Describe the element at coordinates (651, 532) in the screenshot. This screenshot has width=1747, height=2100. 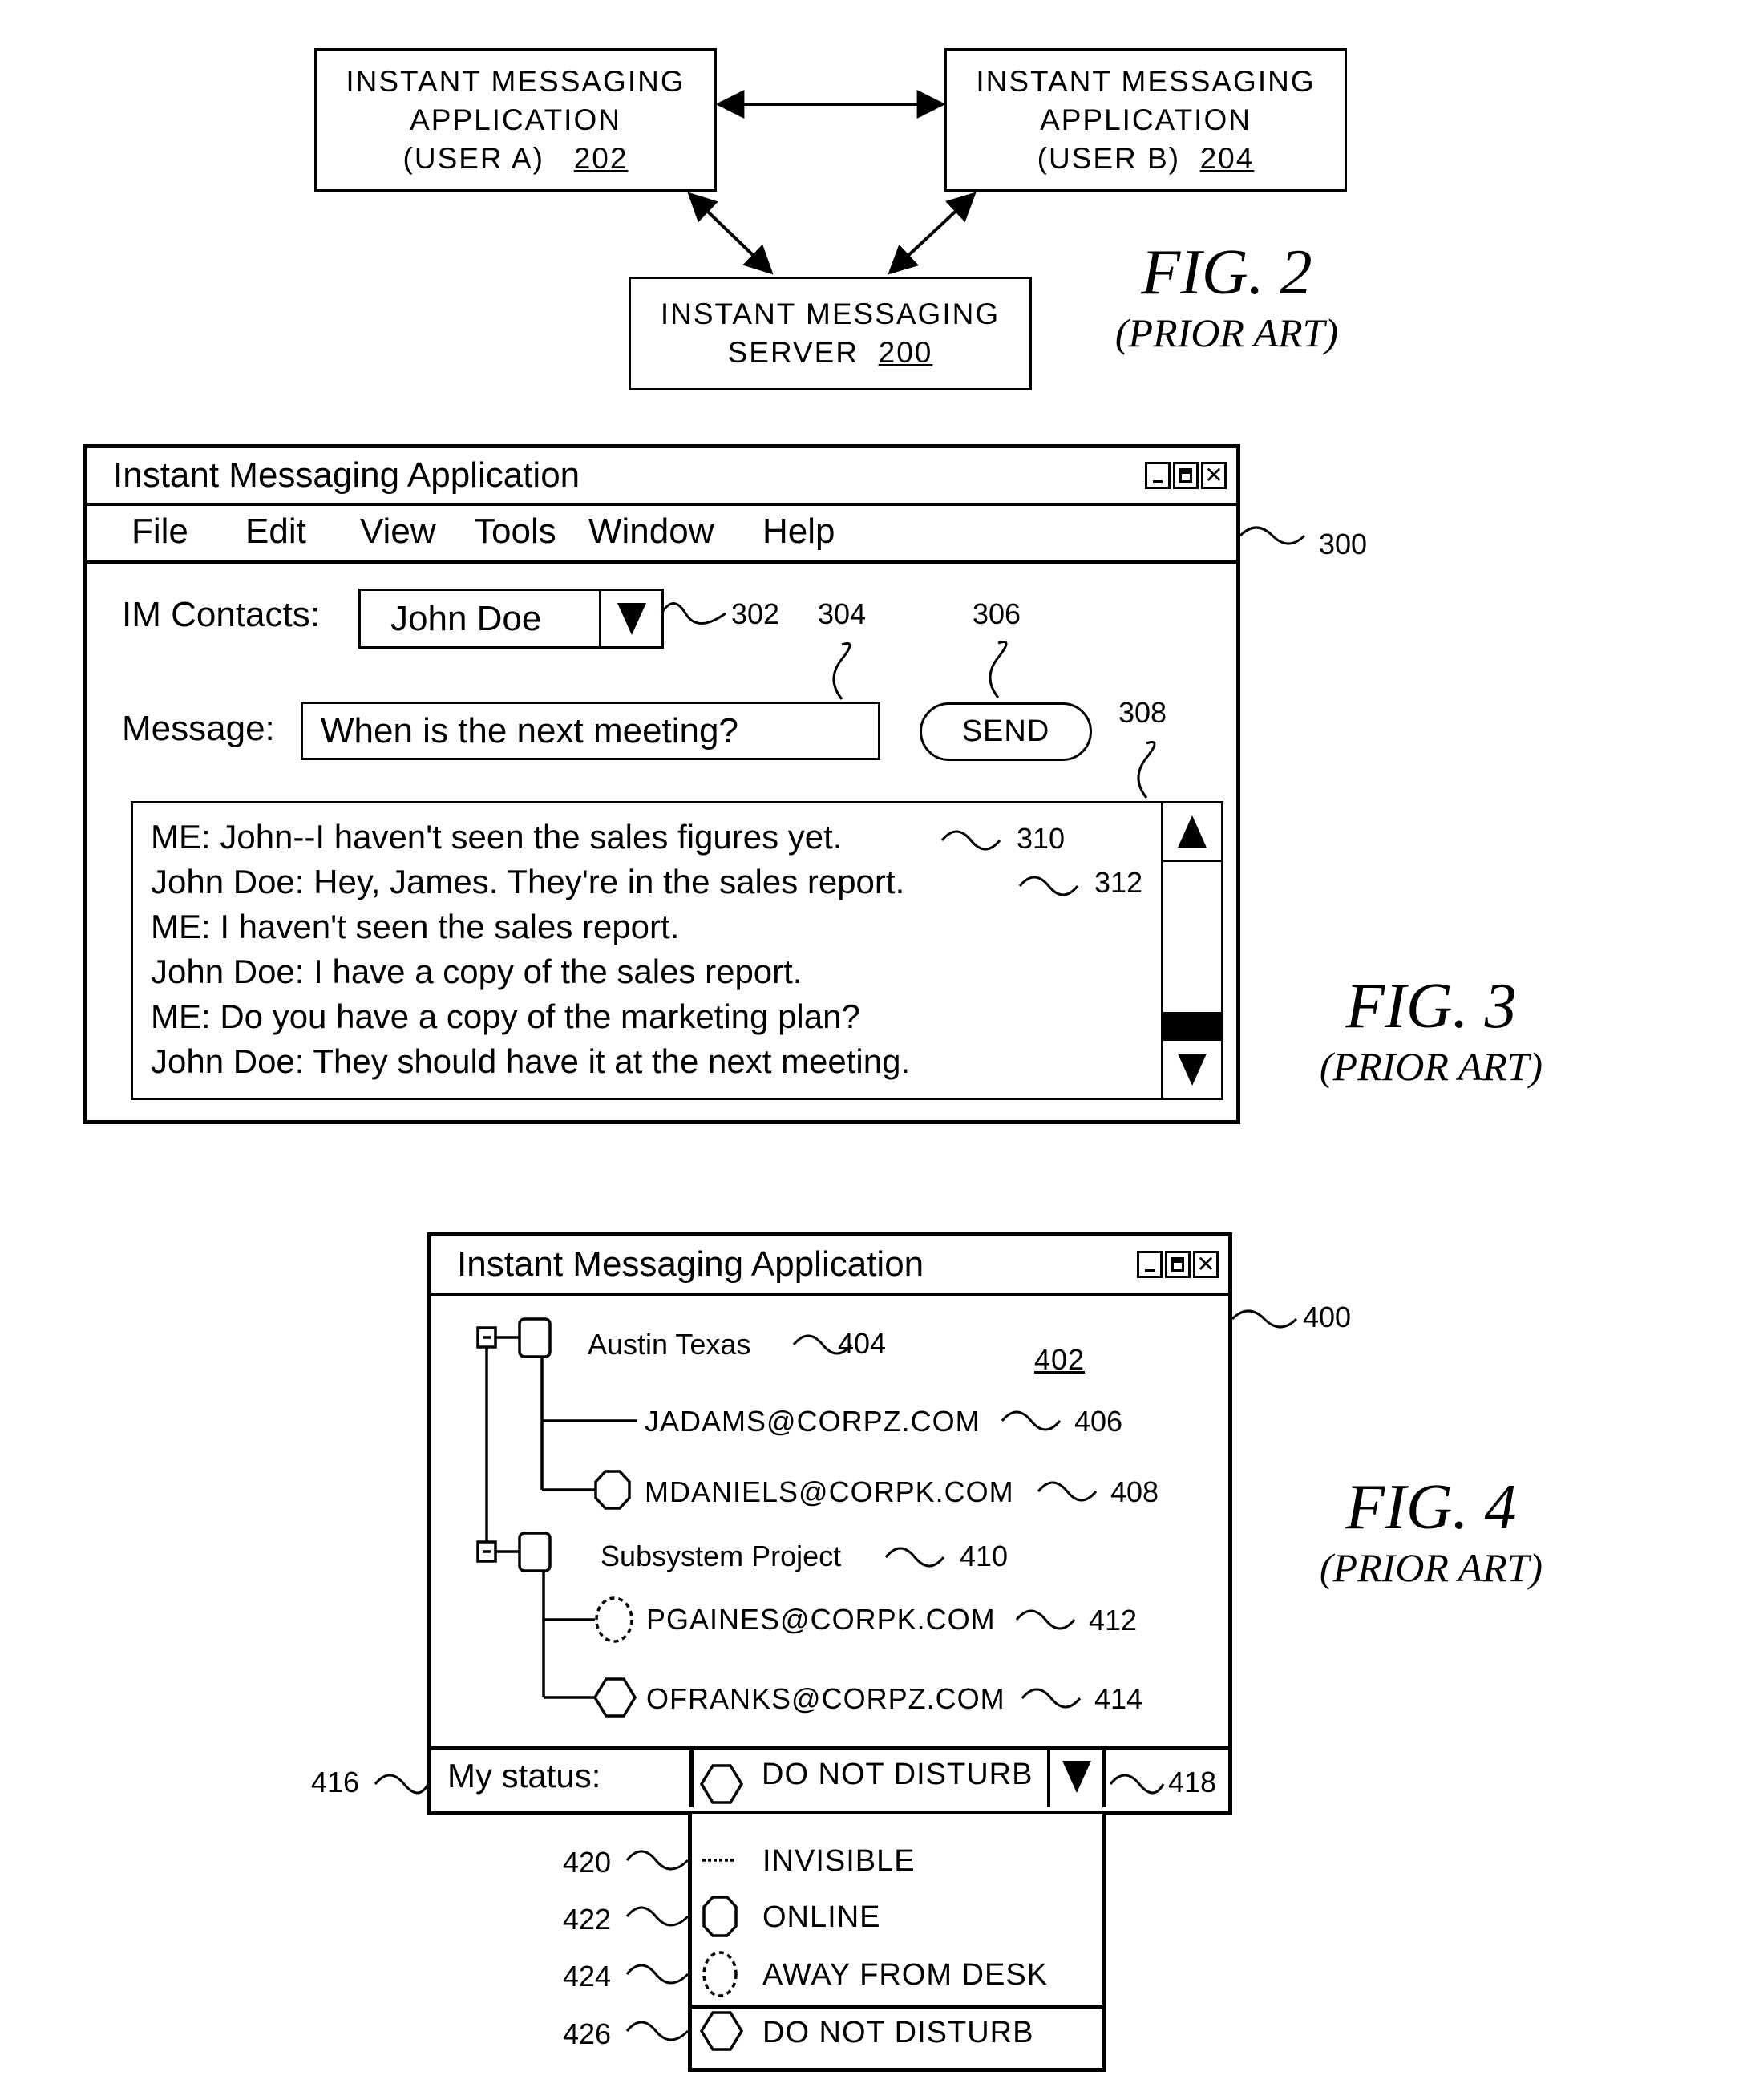
I see `menu-window: Window` at that location.